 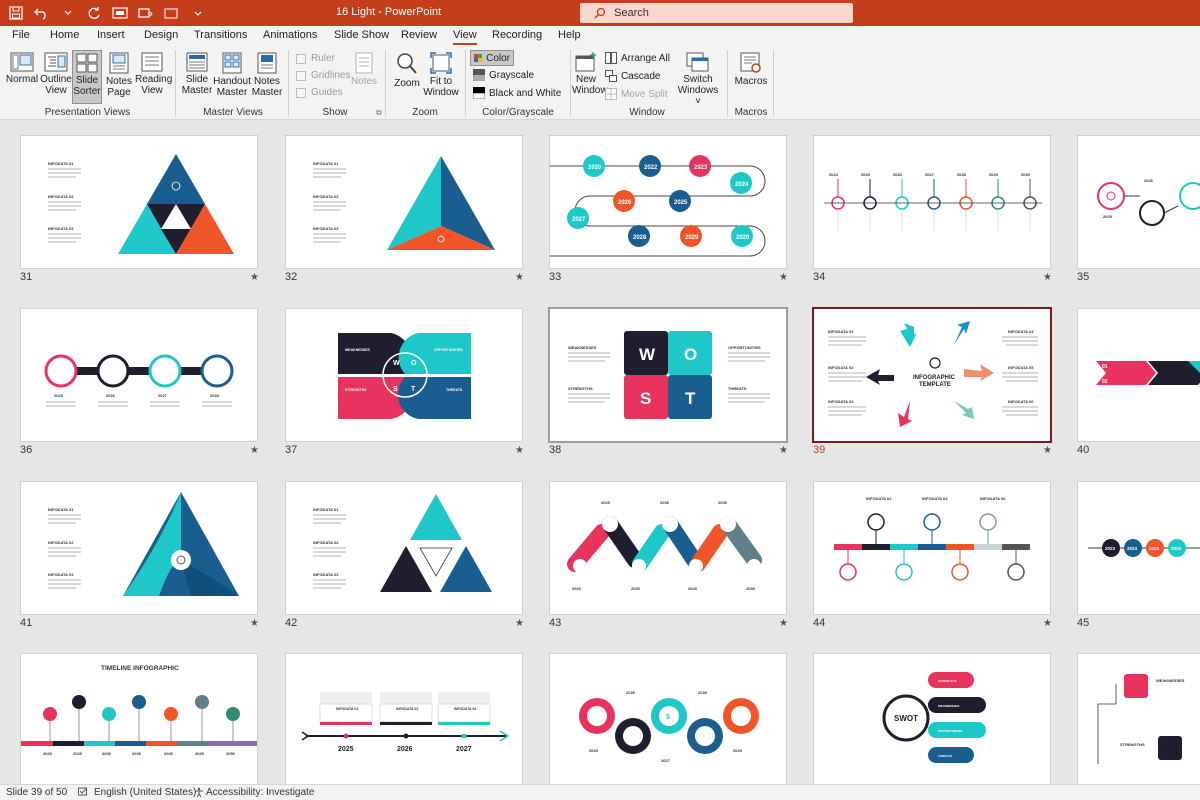 What do you see at coordinates (56, 74) in the screenshot?
I see `outline-view-button: Outline View` at bounding box center [56, 74].